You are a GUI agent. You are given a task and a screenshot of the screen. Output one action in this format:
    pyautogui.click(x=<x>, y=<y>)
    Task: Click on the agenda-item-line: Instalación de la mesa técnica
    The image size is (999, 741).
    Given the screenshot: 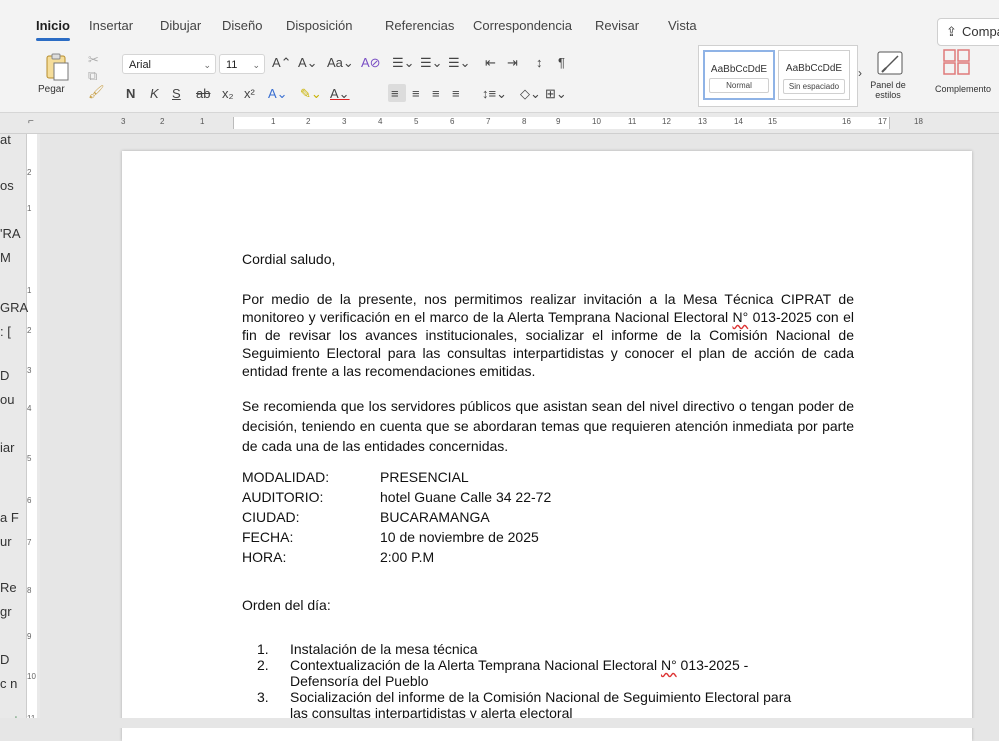 What is the action you would take?
    pyautogui.click(x=384, y=649)
    